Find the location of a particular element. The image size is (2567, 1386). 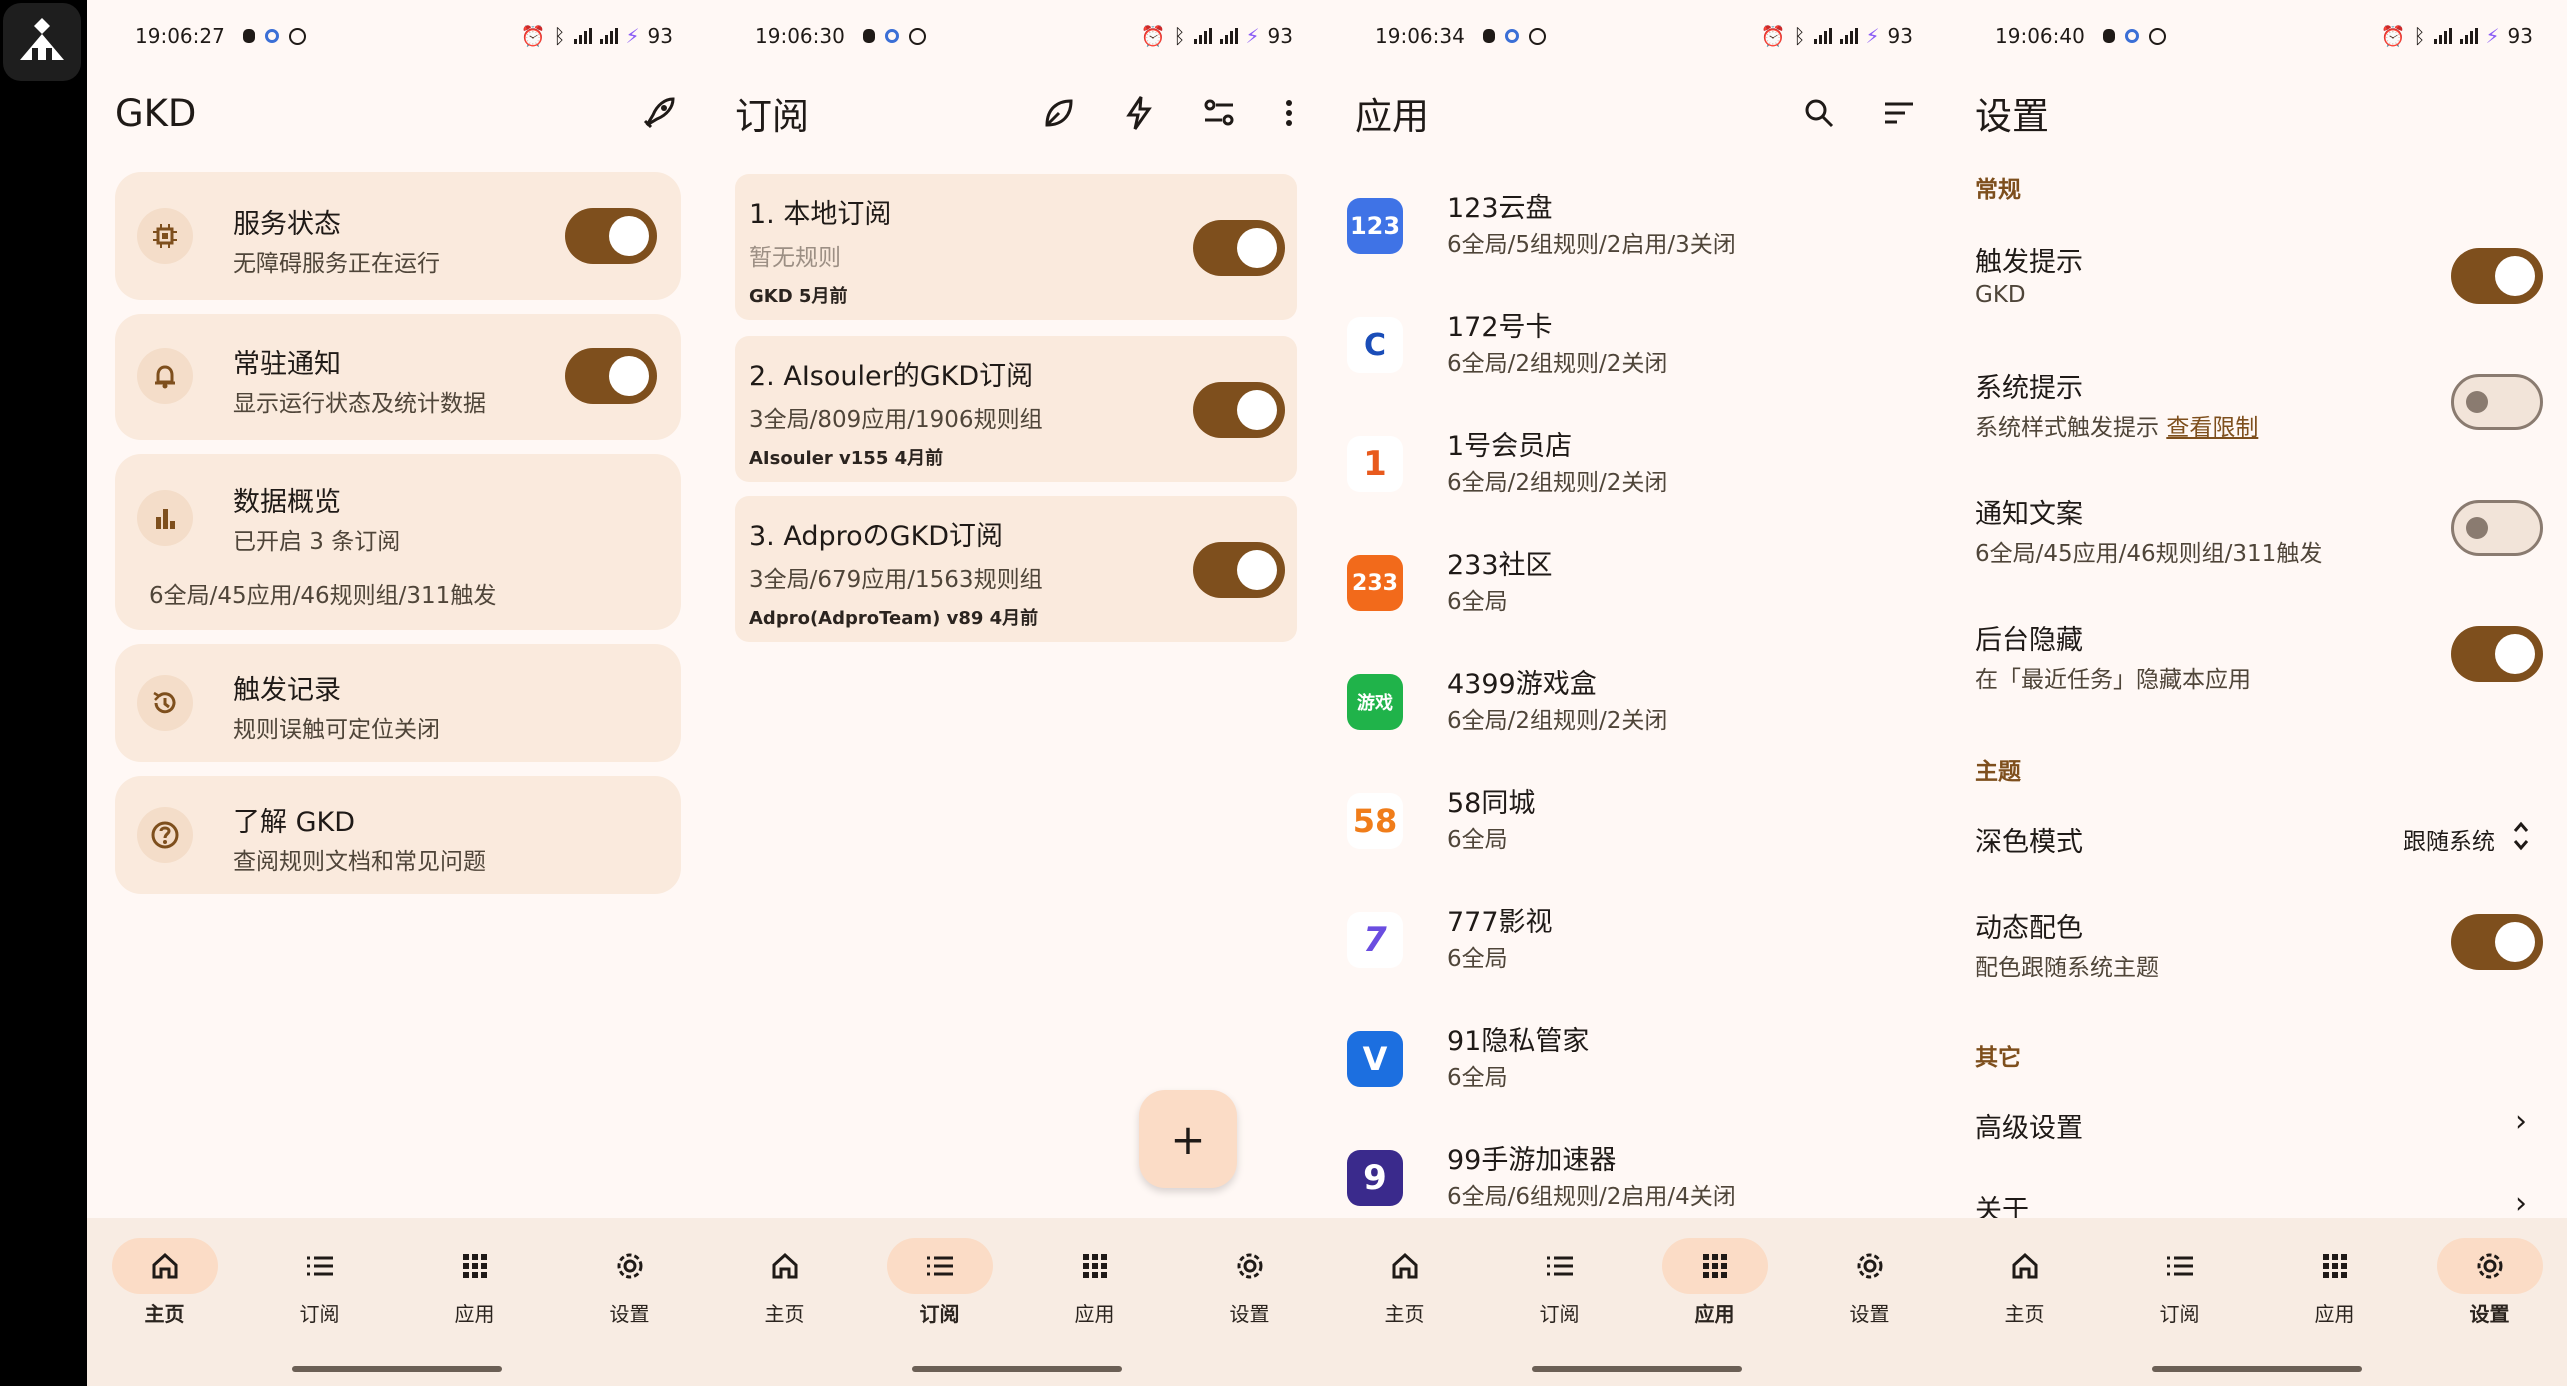

app-row: 233 233社区 6全局 is located at coordinates (1637, 584).